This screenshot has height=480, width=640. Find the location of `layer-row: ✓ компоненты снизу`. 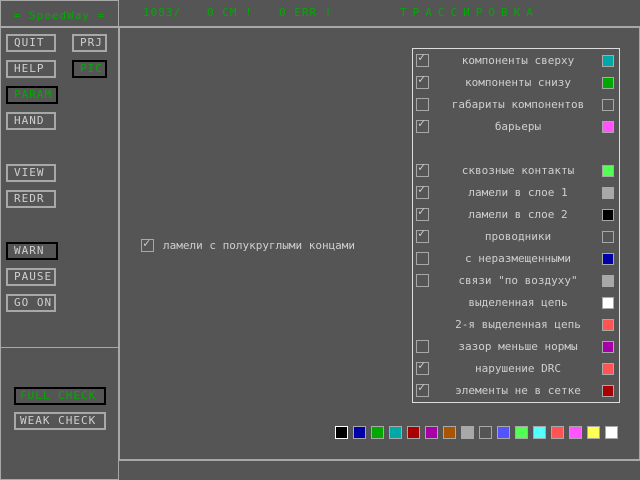

layer-row: ✓ компоненты снизу is located at coordinates (516, 81).